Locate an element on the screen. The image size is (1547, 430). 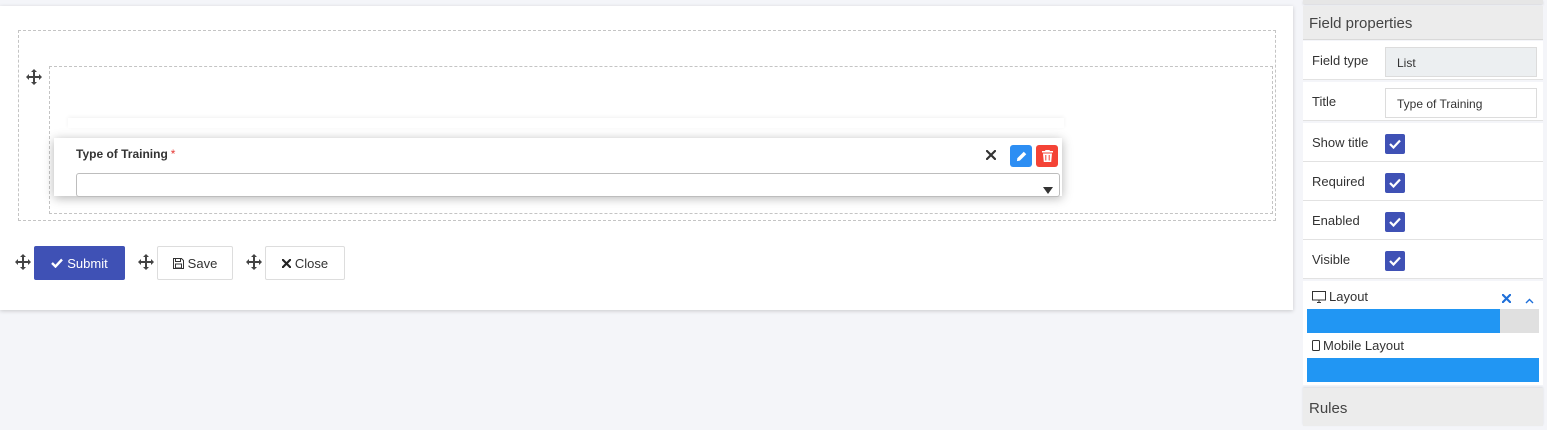
chevron-up-icon is located at coordinates (1529, 300).